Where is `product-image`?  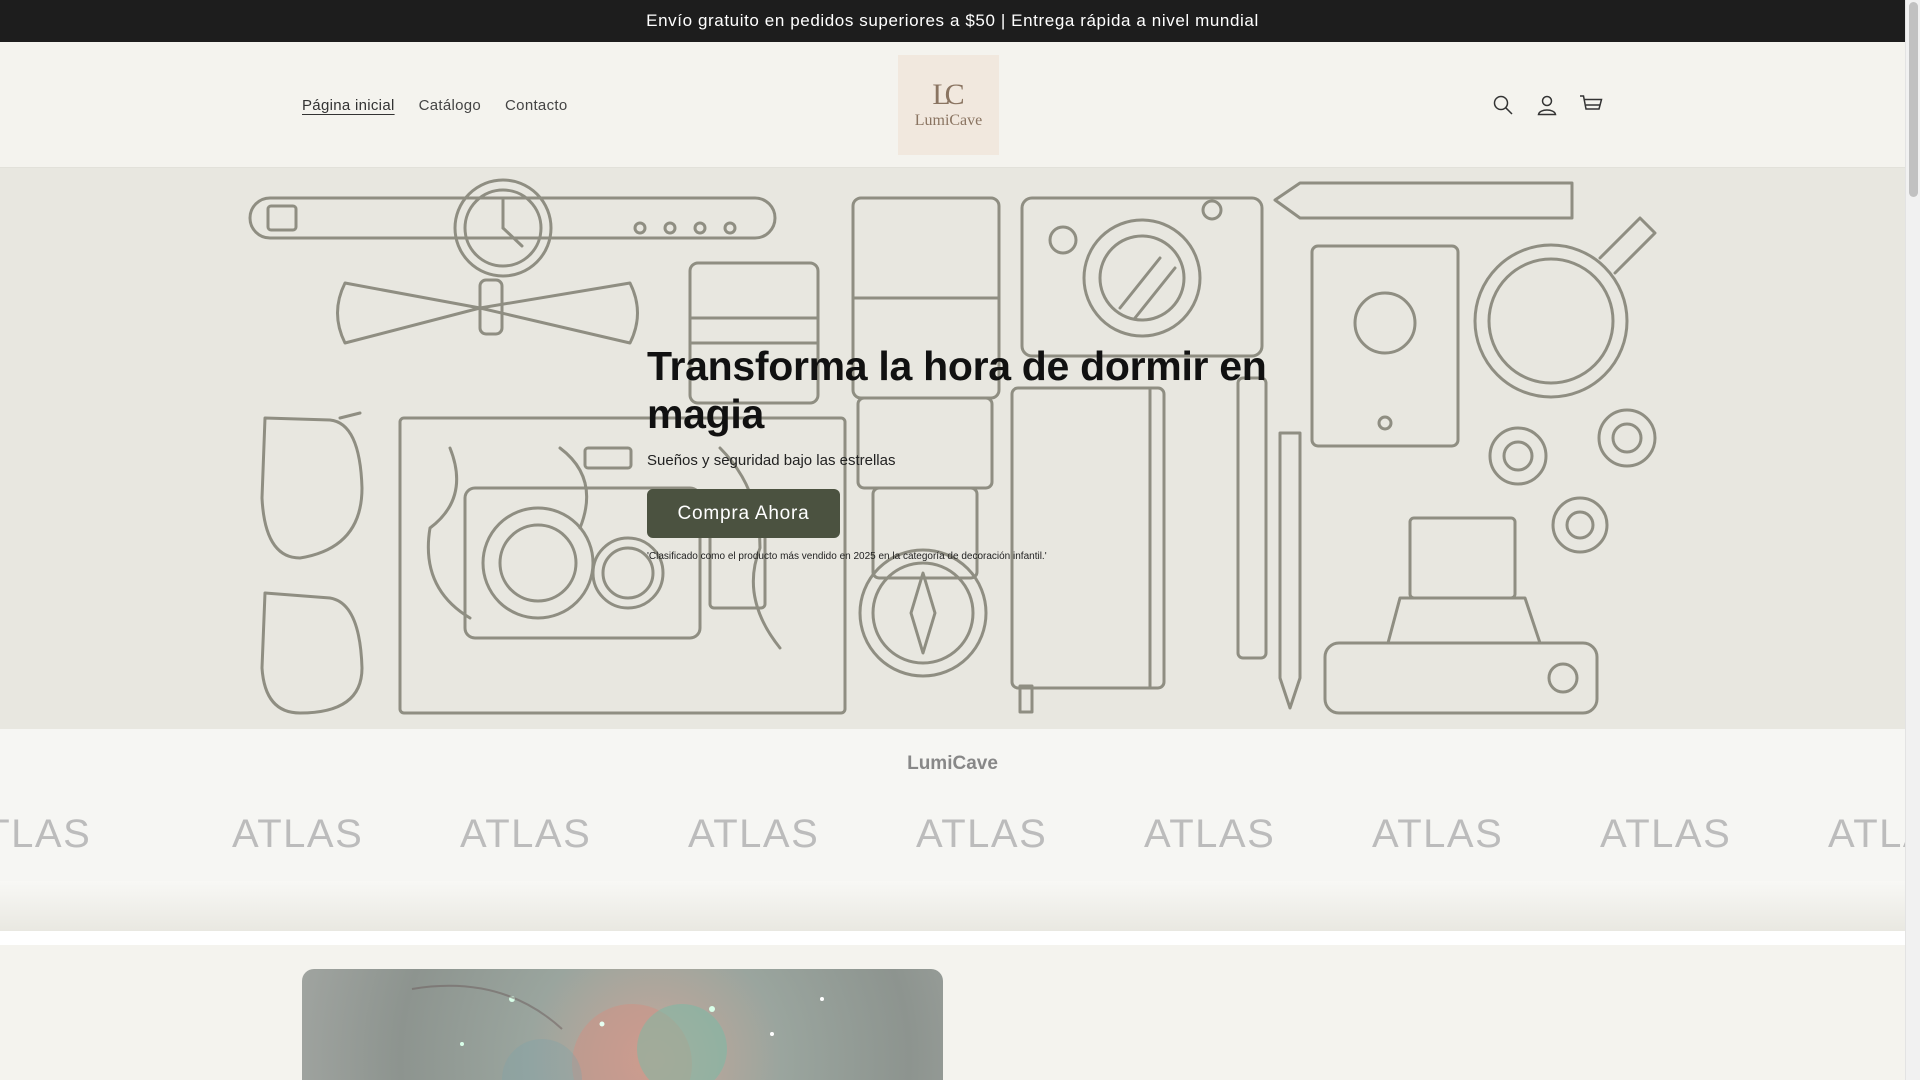
product-image is located at coordinates (622, 1024).